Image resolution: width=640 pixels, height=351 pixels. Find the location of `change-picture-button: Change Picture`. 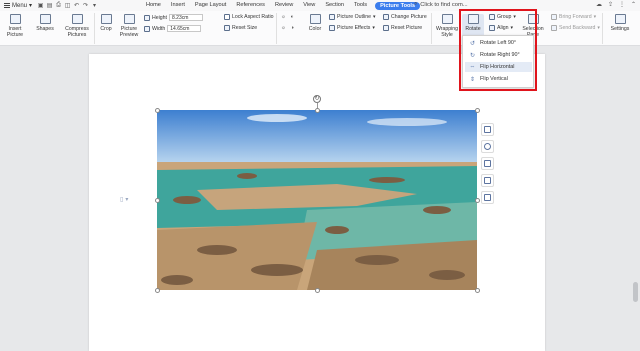

change-picture-button: Change Picture is located at coordinates (405, 17).